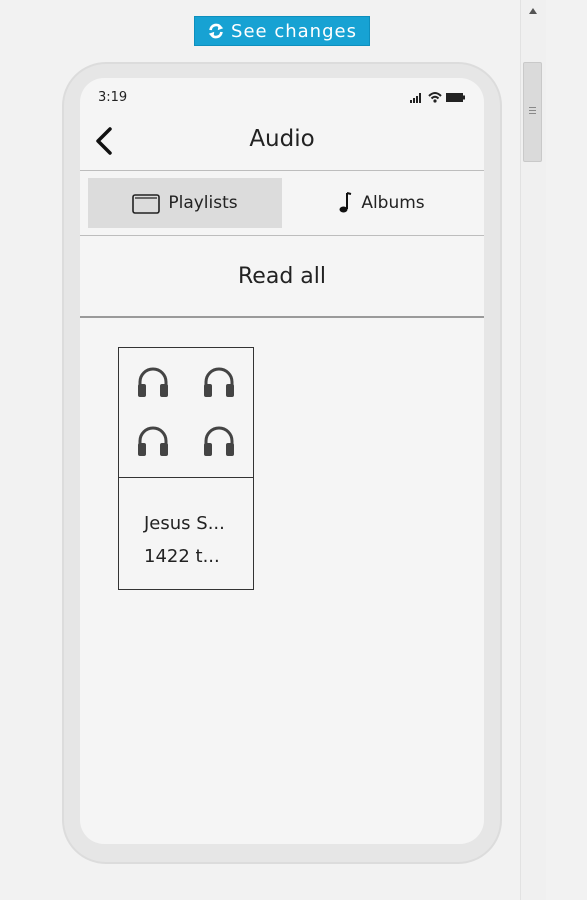 The height and width of the screenshot is (900, 587). I want to click on read-all-label: Read all, so click(282, 276).